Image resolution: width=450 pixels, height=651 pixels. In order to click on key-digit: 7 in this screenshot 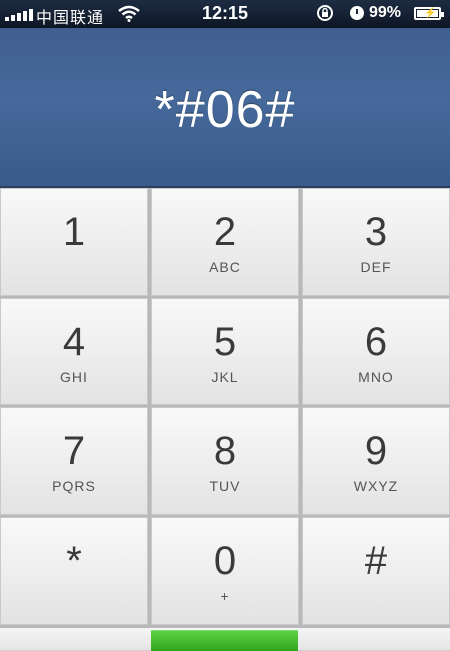, I will do `click(74, 451)`.